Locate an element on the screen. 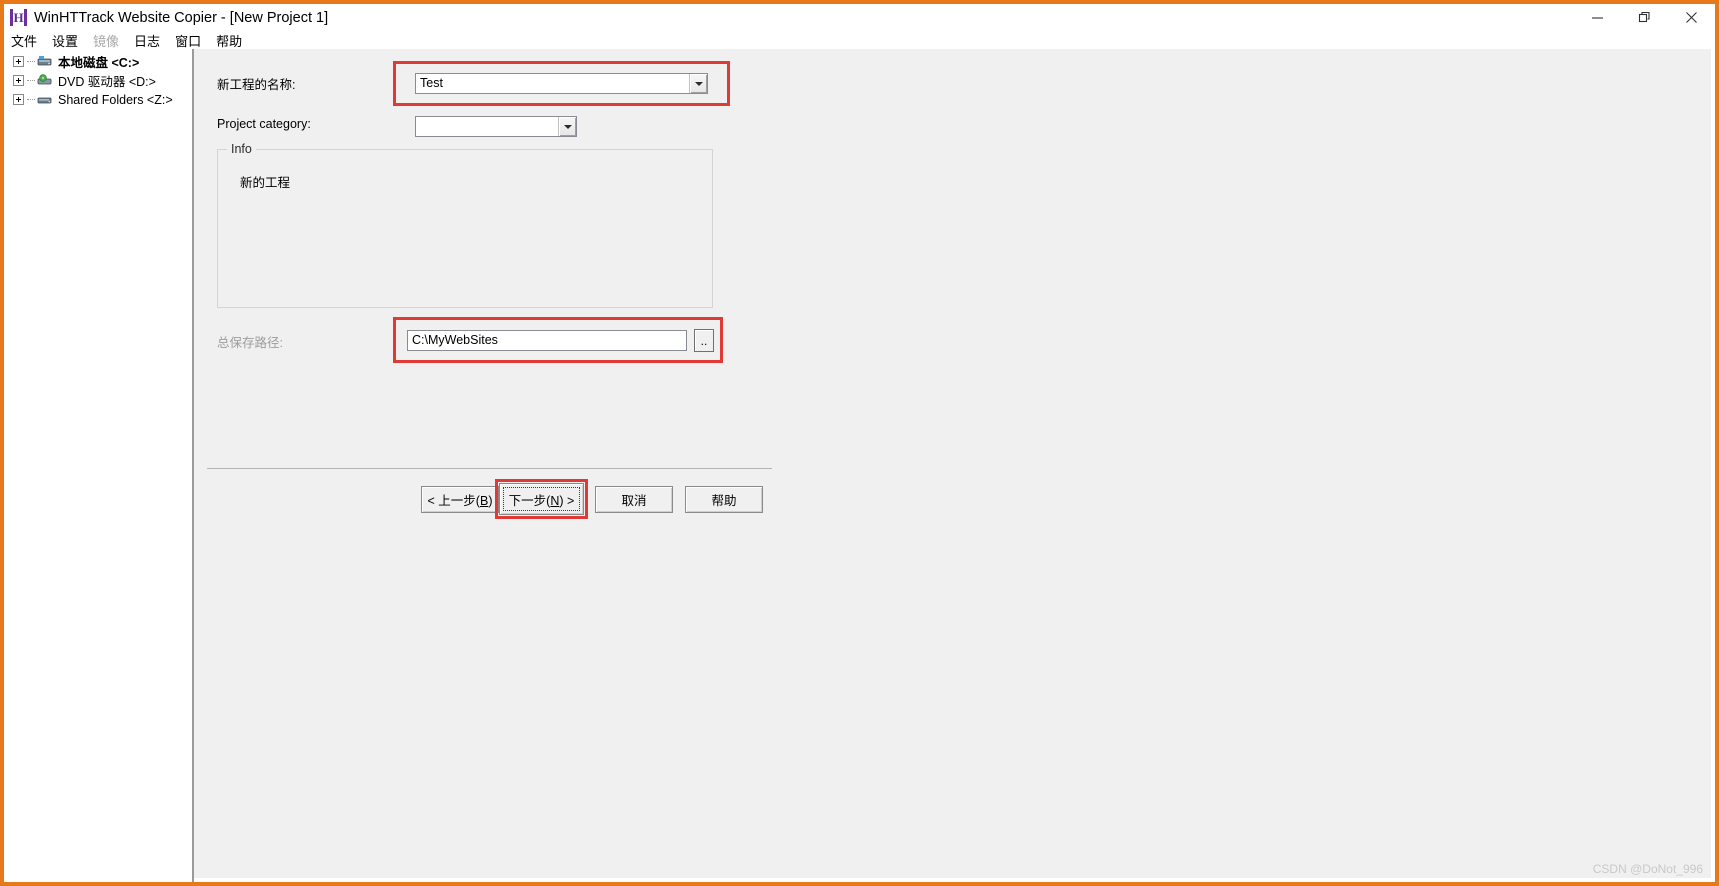 This screenshot has height=886, width=1719. menu-settings: 设置 is located at coordinates (65, 40).